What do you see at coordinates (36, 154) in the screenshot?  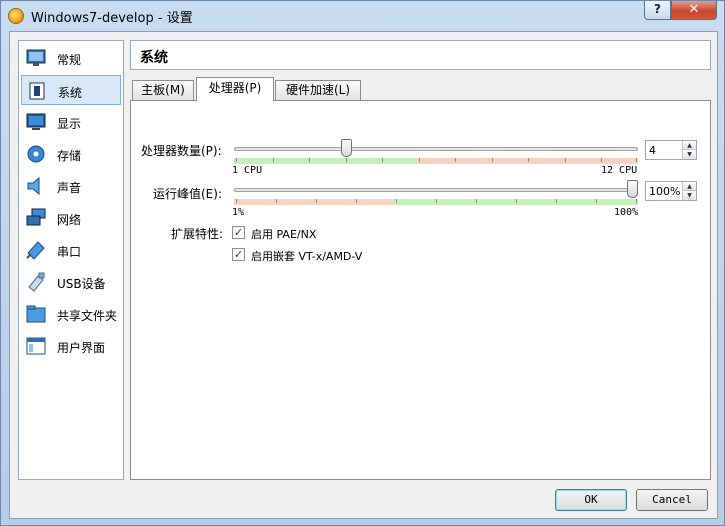 I see `disk-icon` at bounding box center [36, 154].